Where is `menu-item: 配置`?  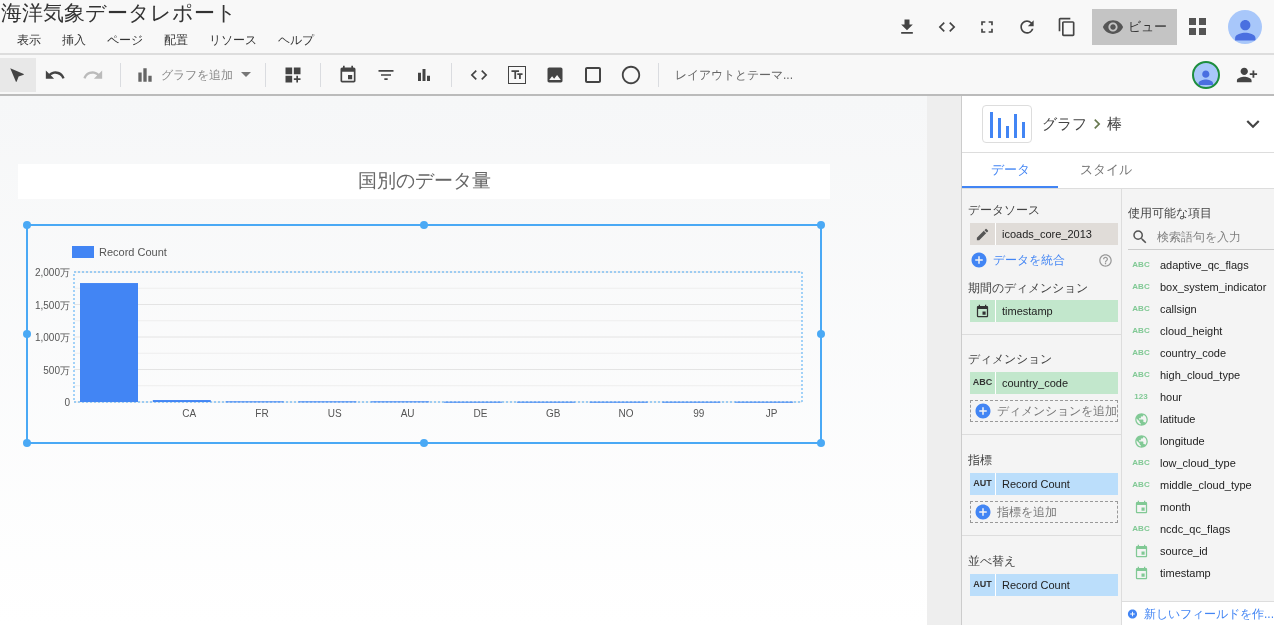
menu-item: 配置 is located at coordinates (176, 40).